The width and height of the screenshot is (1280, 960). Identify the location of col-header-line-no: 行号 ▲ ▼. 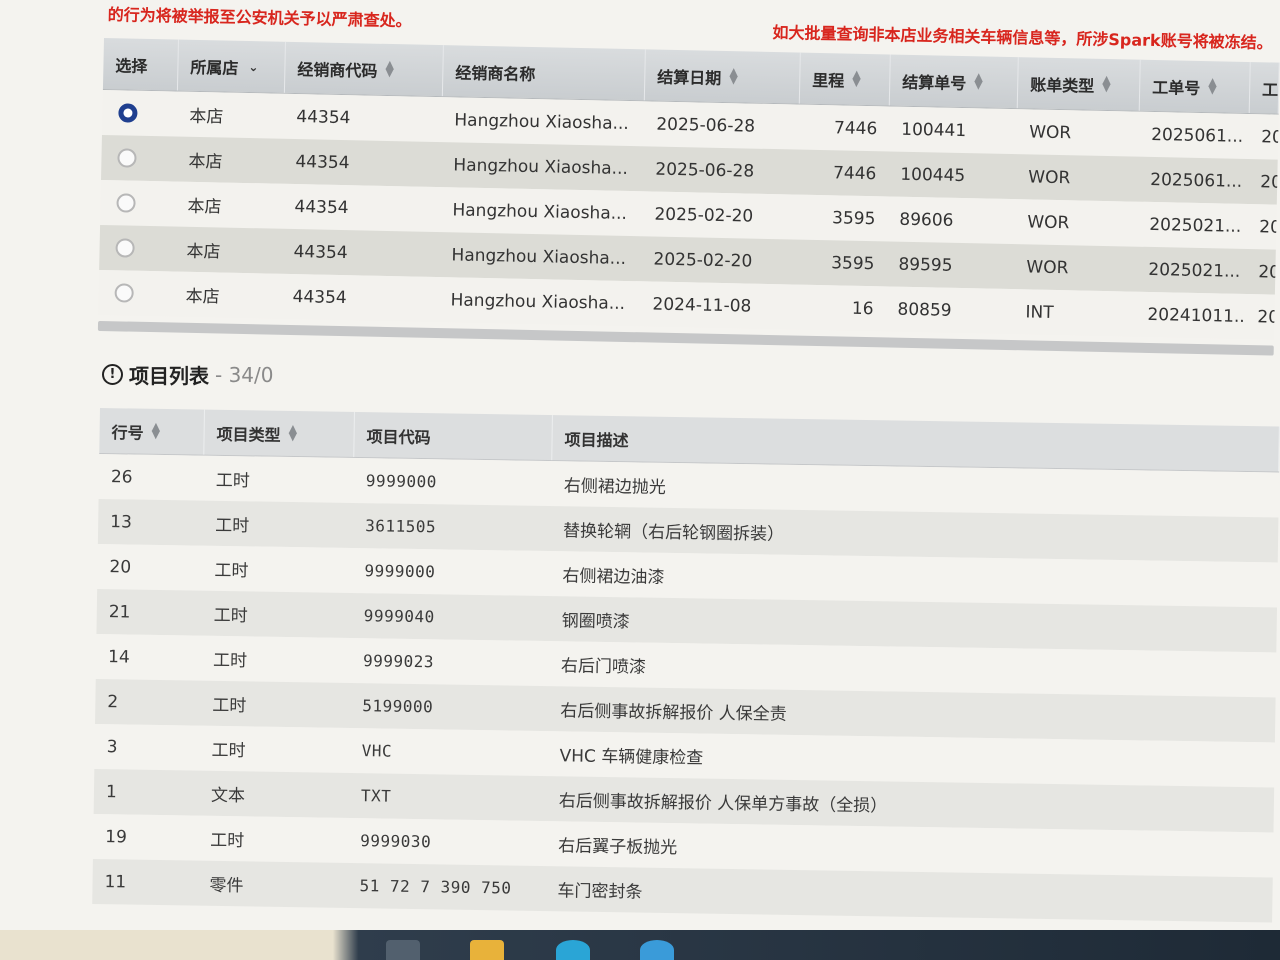
(152, 431).